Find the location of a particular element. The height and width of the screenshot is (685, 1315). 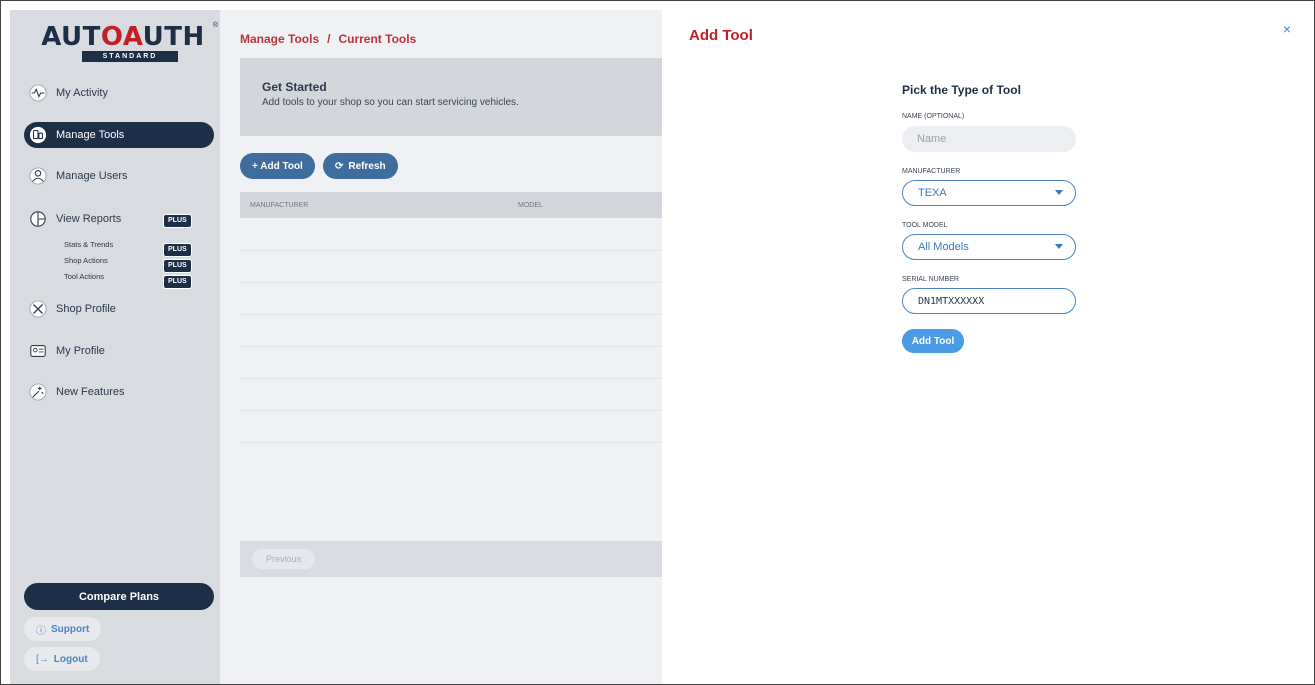

sidebar-subitem-tool-actions: Tool Actions is located at coordinates (84, 276).